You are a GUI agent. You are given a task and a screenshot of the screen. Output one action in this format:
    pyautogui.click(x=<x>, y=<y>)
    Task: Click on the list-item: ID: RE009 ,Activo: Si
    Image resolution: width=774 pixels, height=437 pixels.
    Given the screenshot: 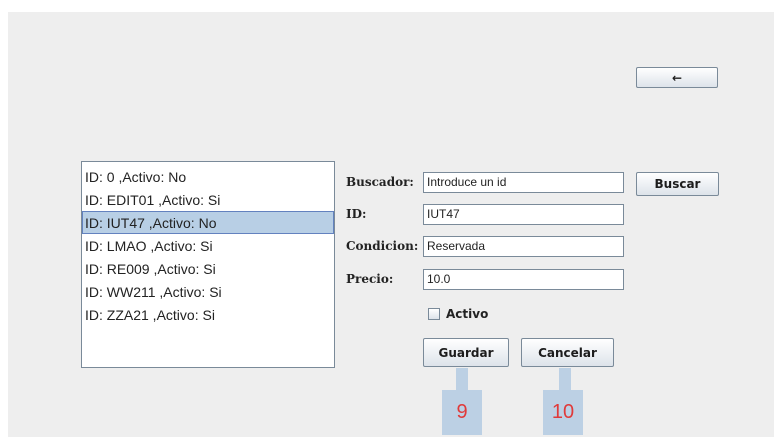 What is the action you would take?
    pyautogui.click(x=208, y=268)
    